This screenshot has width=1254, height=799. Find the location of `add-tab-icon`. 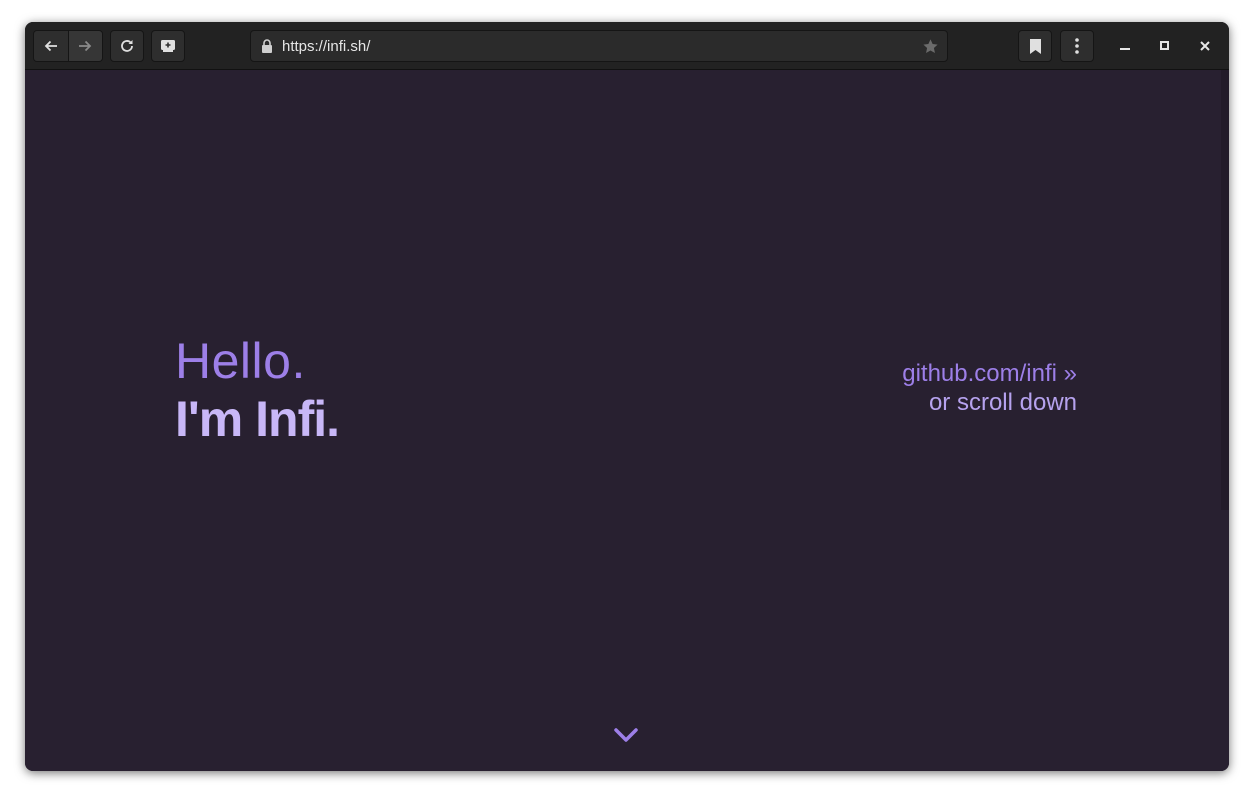

add-tab-icon is located at coordinates (168, 46).